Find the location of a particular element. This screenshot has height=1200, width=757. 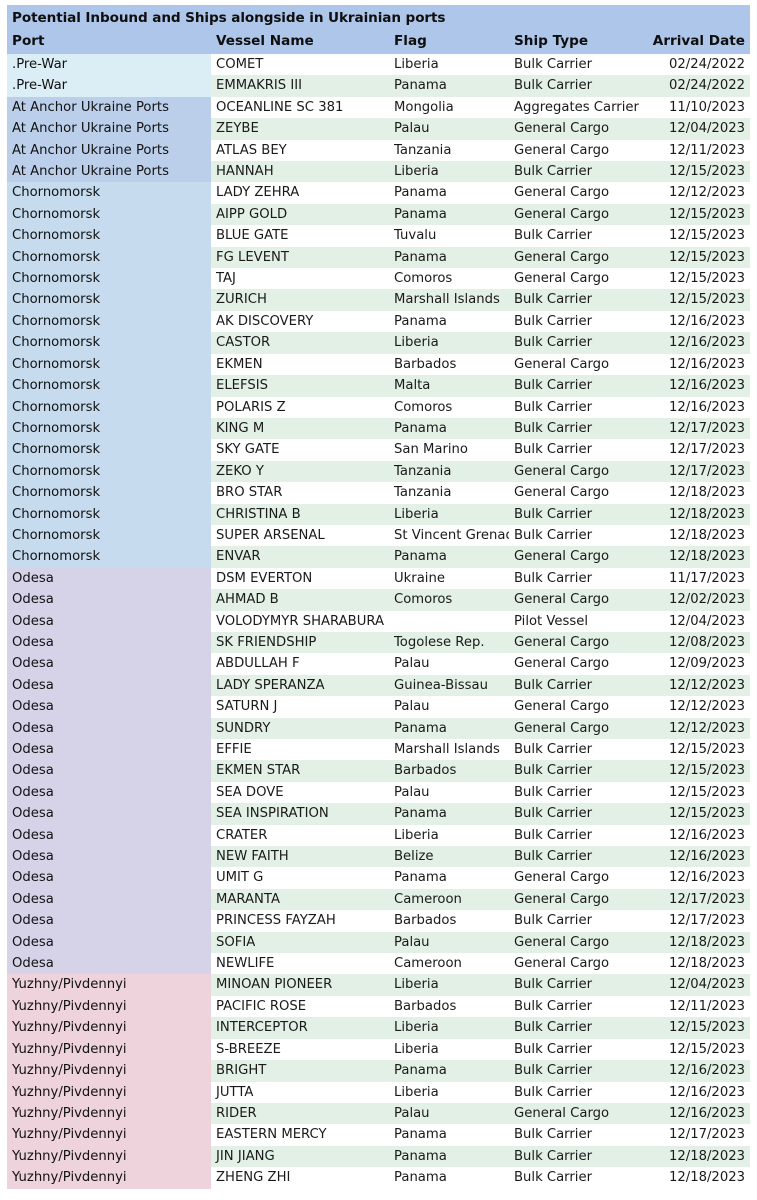

cell-arrival-date: 12/18/2023 is located at coordinates (698, 535).